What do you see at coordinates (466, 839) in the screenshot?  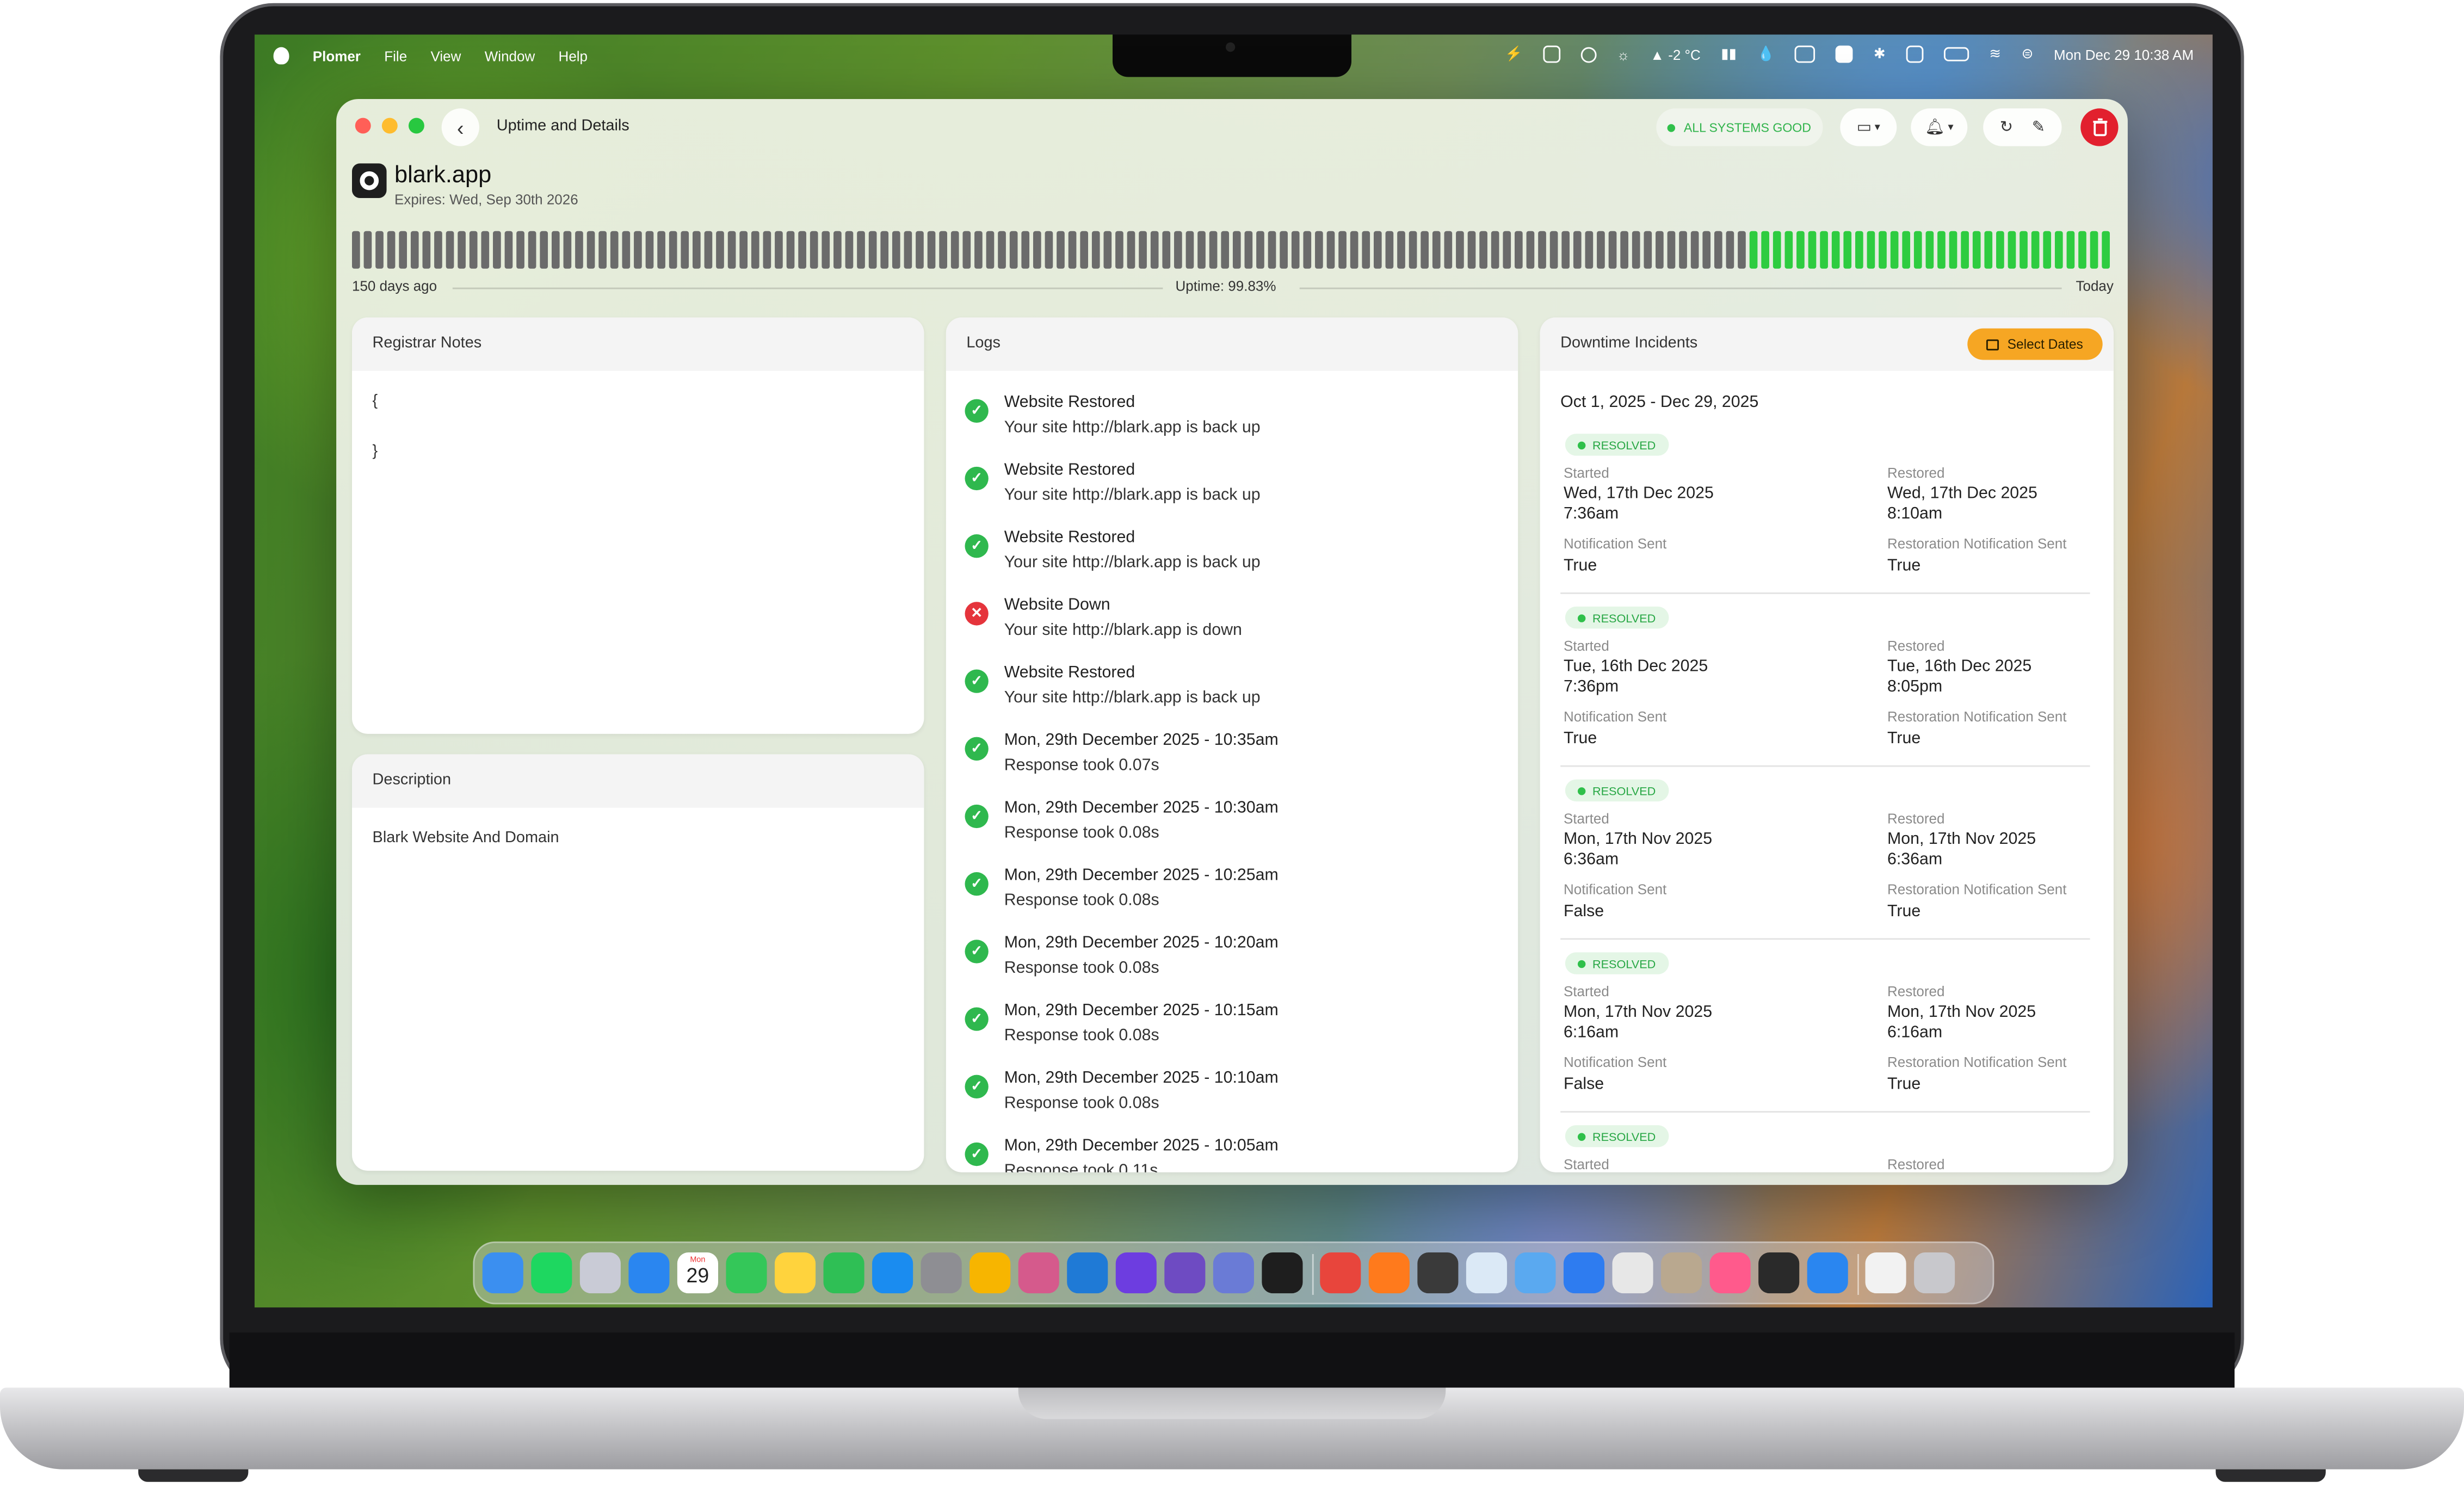 I see `description-text: Blark Website And Domain` at bounding box center [466, 839].